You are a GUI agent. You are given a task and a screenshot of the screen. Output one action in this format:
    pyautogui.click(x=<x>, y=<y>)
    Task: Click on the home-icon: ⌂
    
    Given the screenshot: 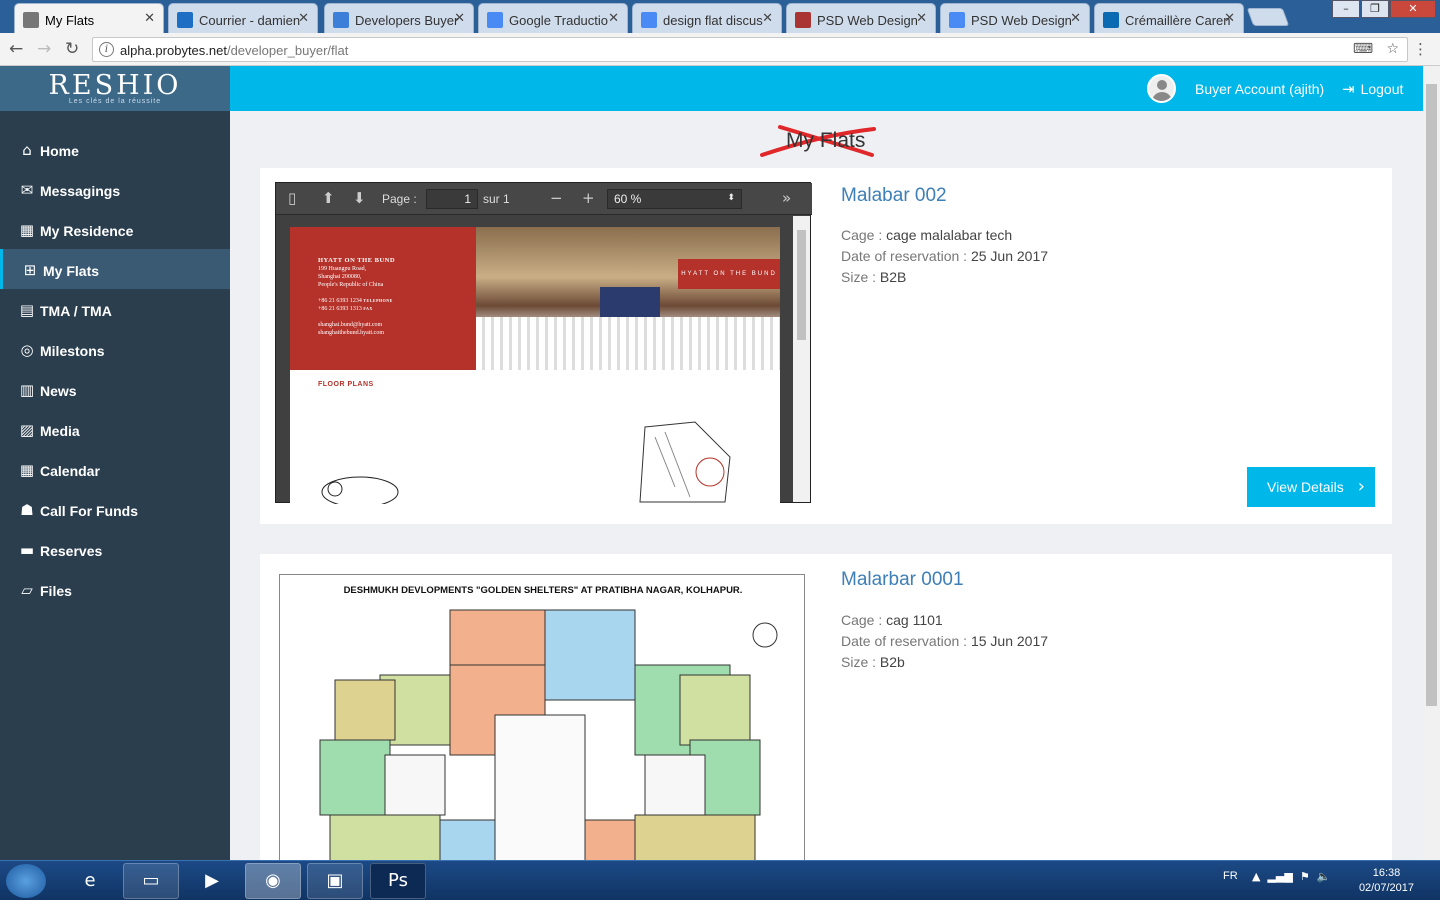 What is the action you would take?
    pyautogui.click(x=27, y=150)
    